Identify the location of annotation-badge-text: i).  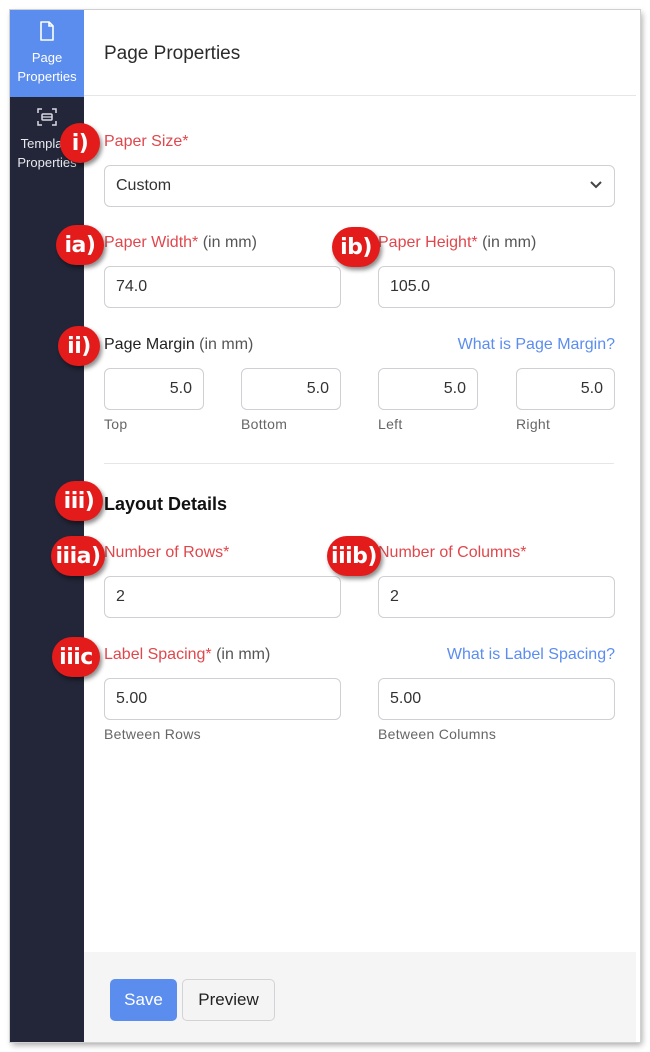
(80, 143).